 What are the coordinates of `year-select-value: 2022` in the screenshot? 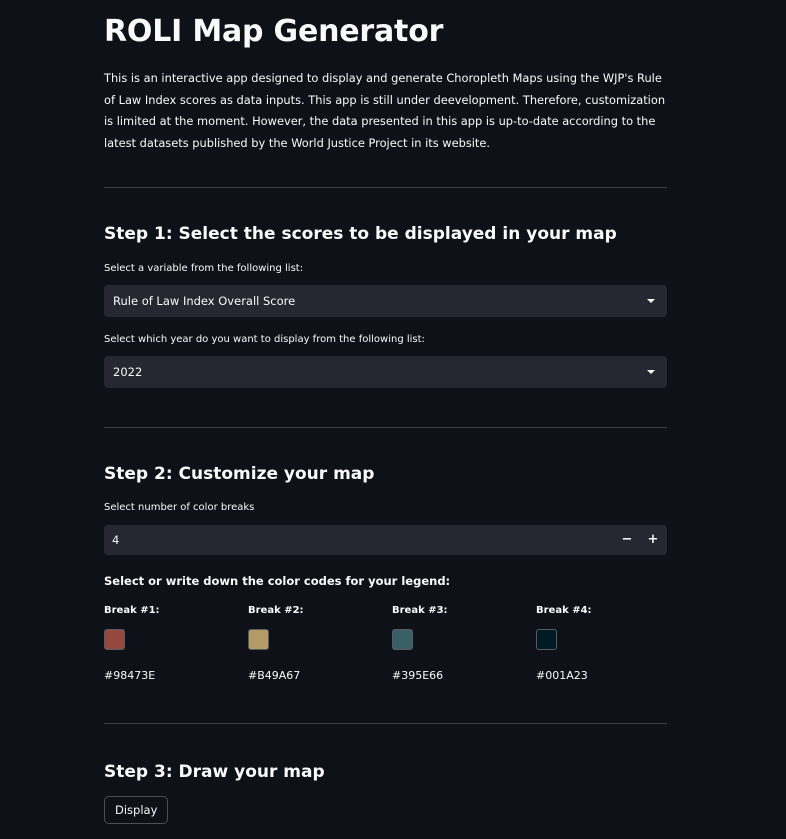 It's located at (128, 372).